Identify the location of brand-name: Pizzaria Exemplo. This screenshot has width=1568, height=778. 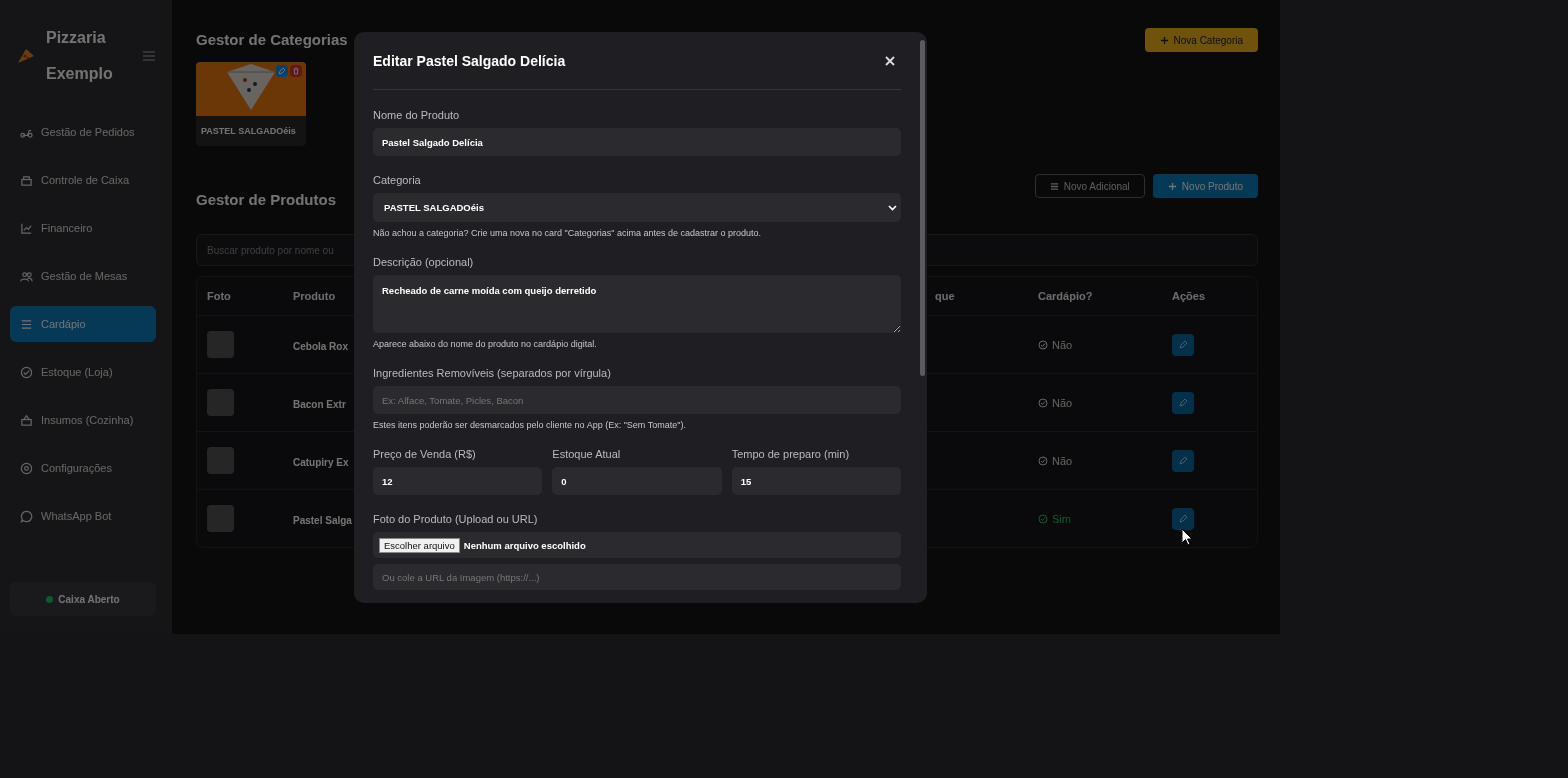
(80, 56).